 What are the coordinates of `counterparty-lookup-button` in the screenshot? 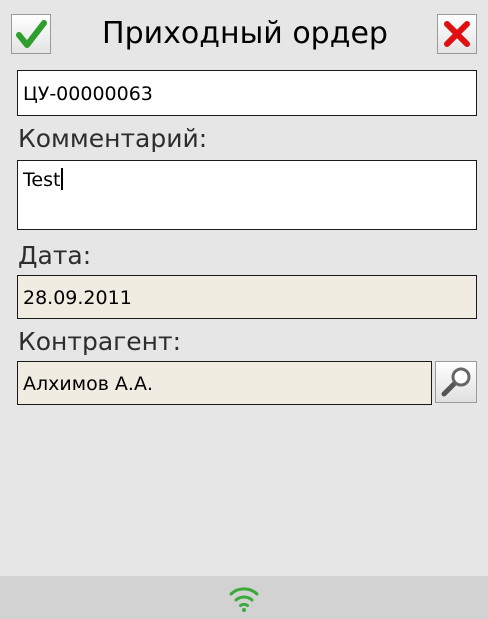 It's located at (456, 382).